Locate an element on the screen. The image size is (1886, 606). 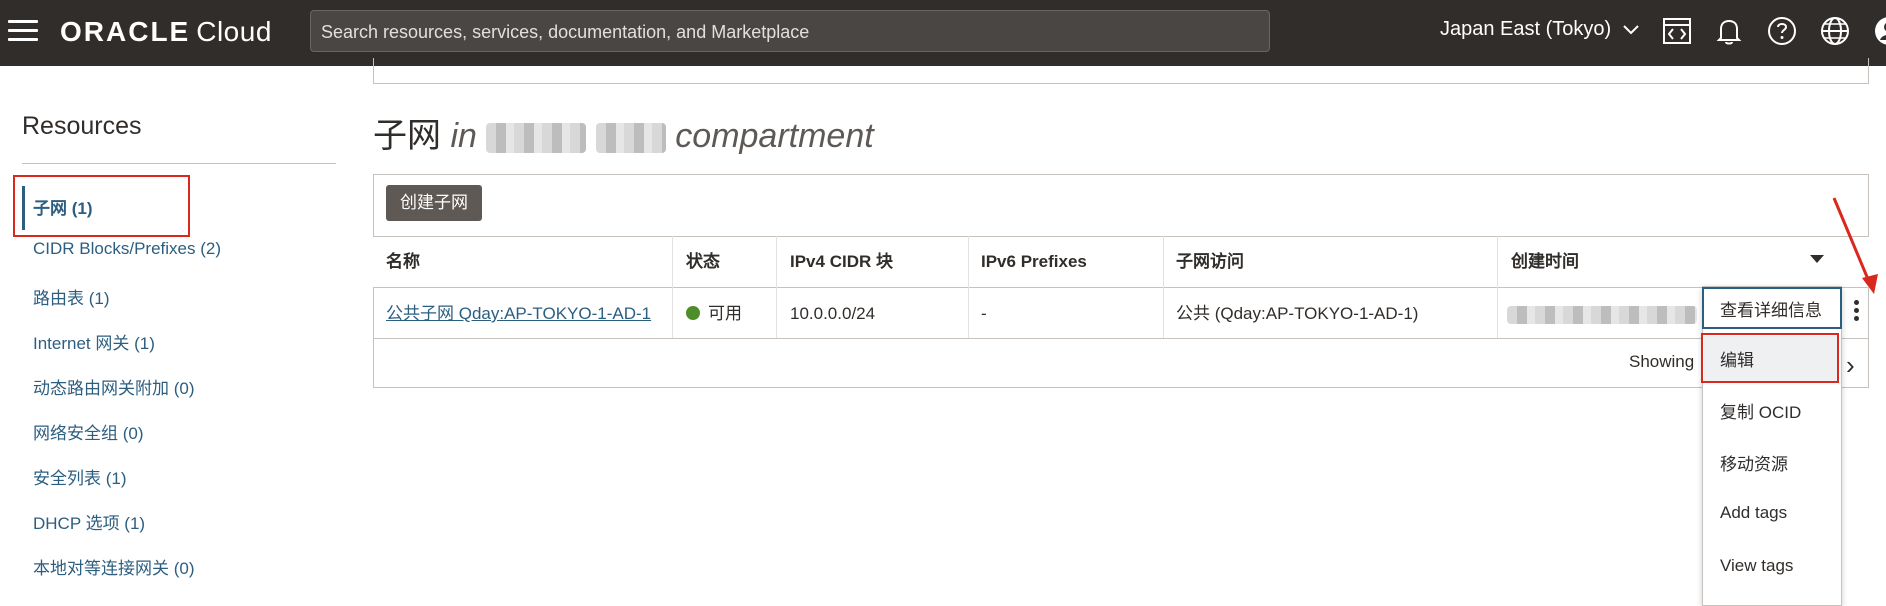
subnet-status: 可用 is located at coordinates (714, 314).